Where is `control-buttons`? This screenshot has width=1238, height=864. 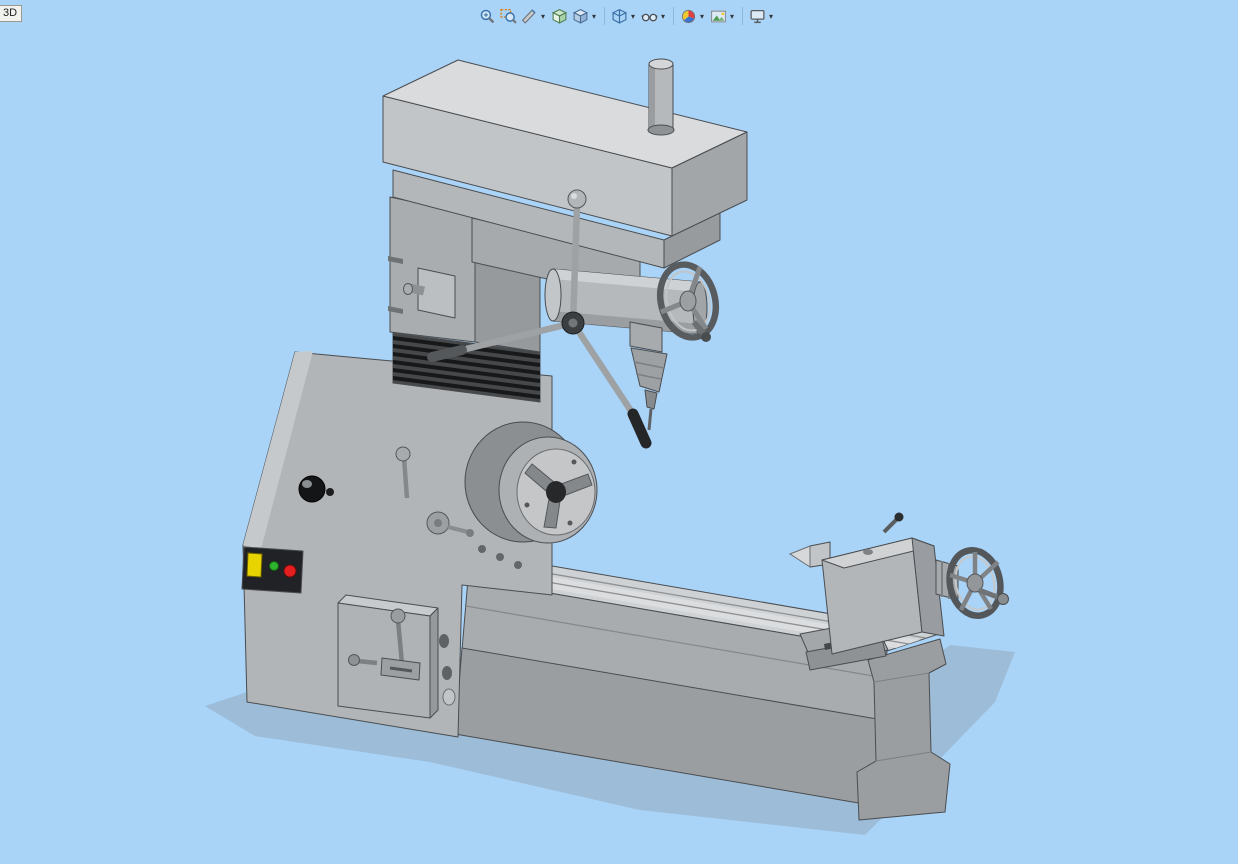
control-buttons is located at coordinates (272, 570).